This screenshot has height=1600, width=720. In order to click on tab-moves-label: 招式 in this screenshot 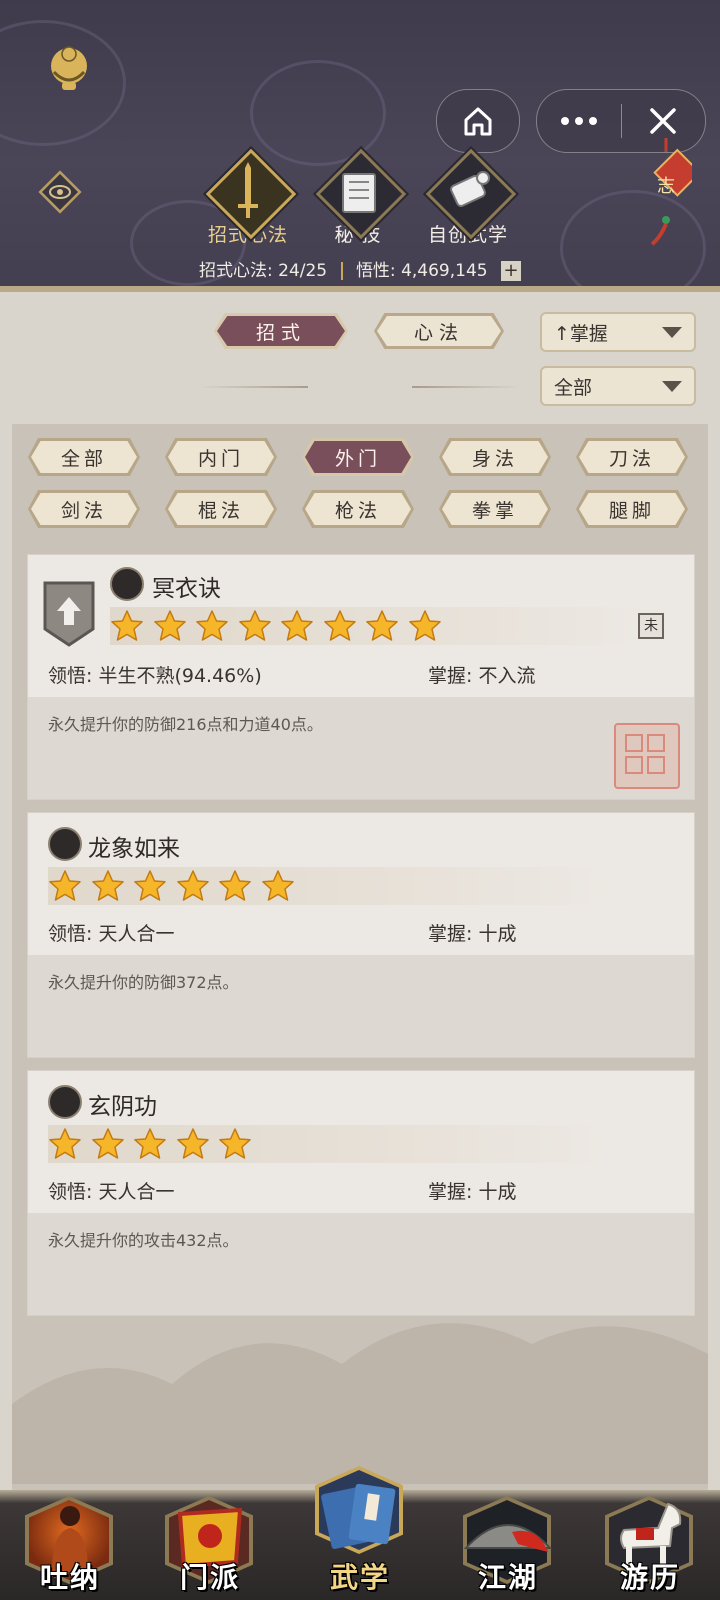, I will do `click(280, 332)`.